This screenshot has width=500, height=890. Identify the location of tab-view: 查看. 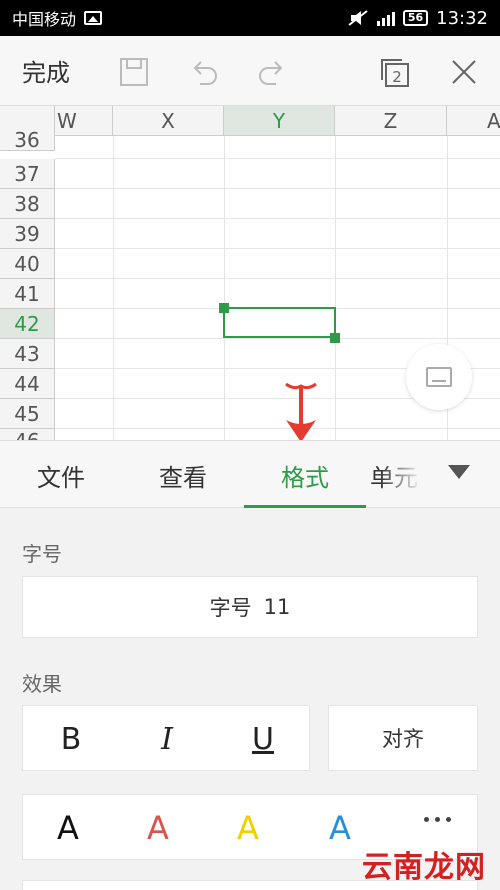
(183, 475).